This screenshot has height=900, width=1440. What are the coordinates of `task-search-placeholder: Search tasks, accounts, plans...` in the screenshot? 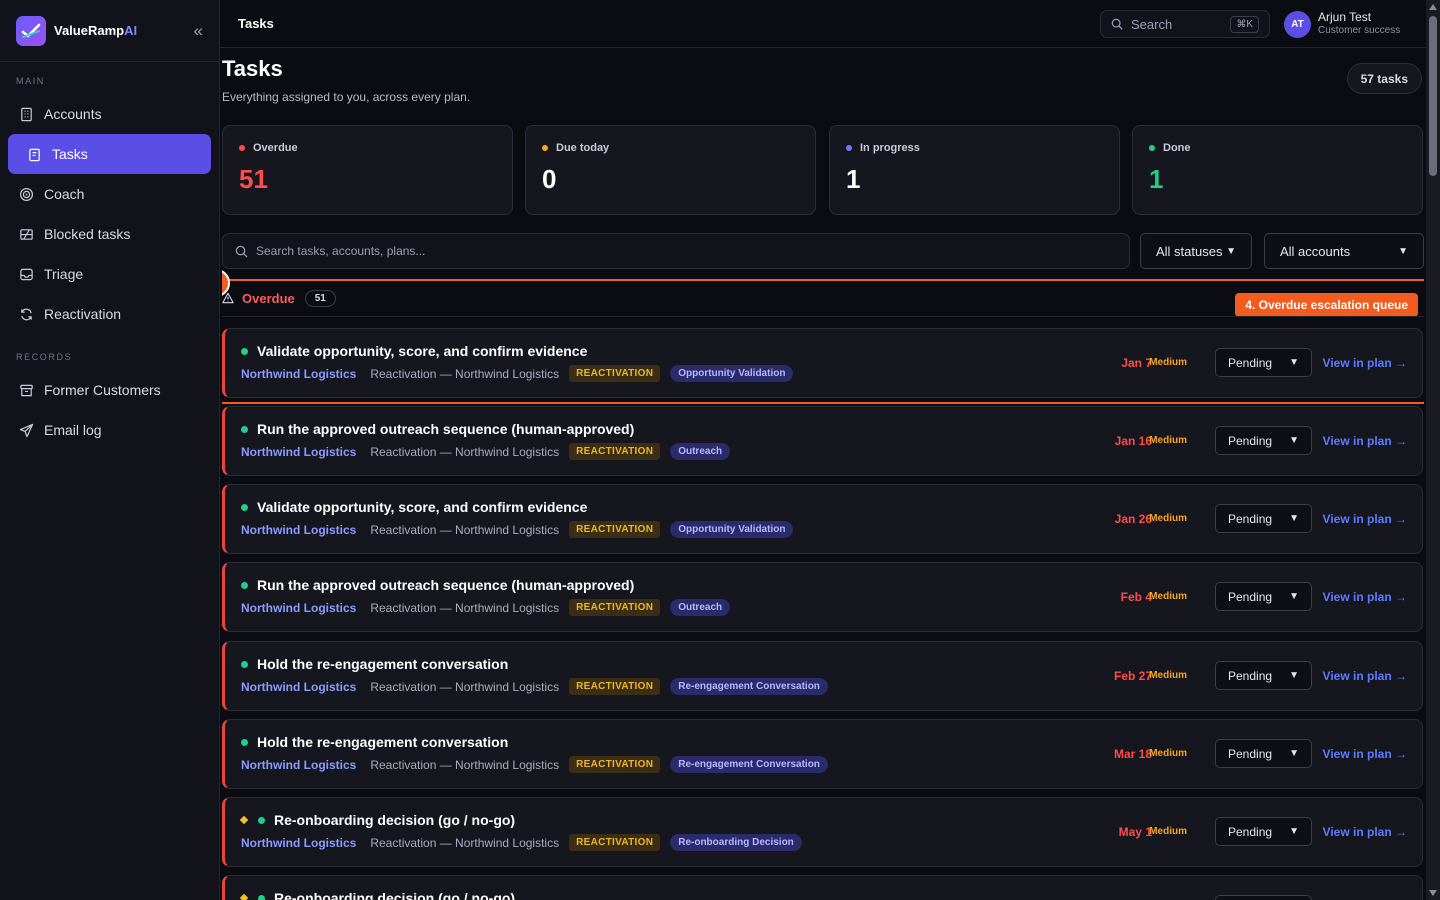 It's located at (341, 251).